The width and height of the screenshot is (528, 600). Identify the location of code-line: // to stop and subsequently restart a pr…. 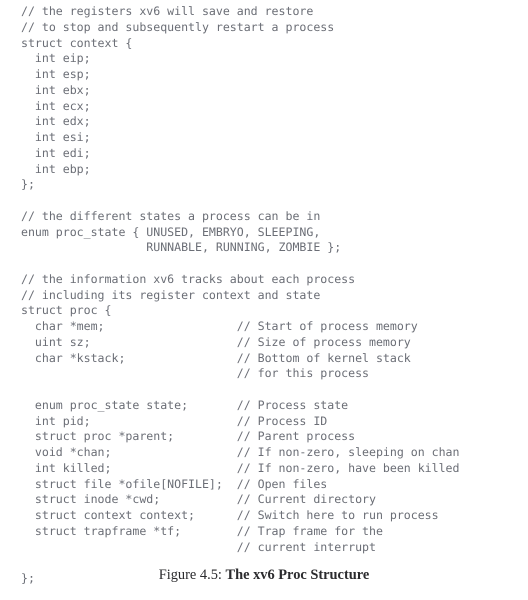
(178, 26).